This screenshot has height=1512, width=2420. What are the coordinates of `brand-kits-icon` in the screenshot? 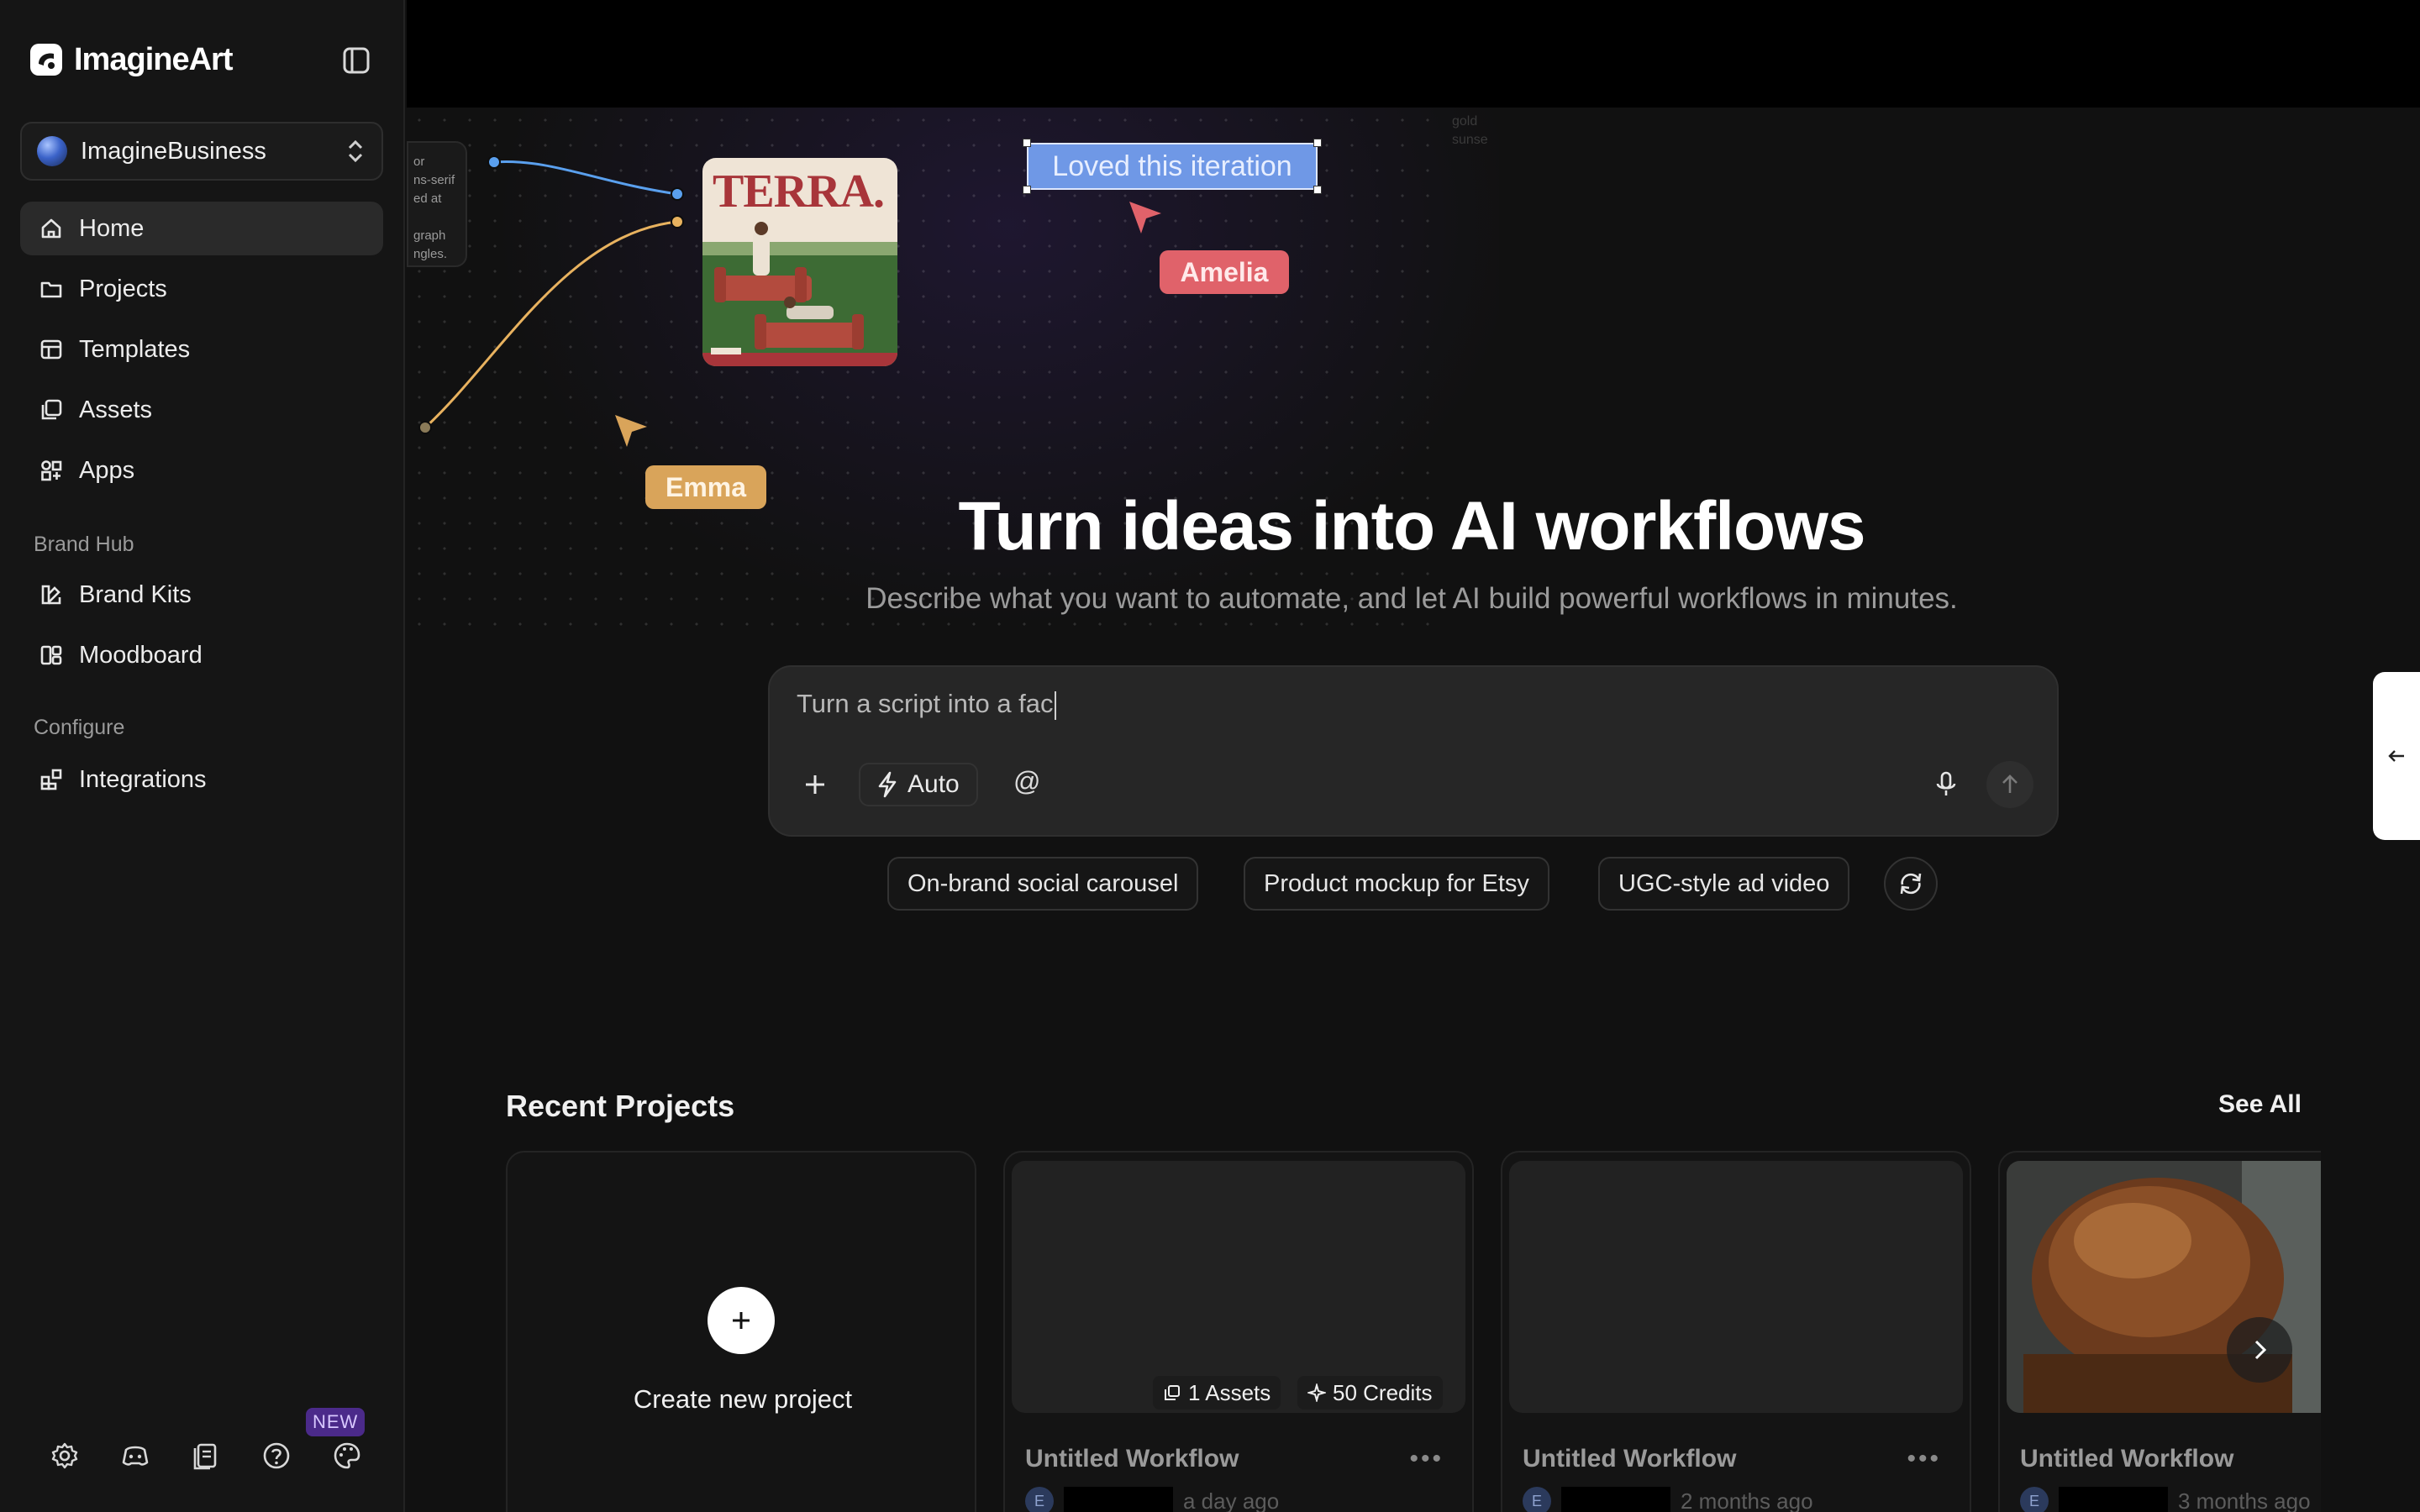 It's located at (51, 595).